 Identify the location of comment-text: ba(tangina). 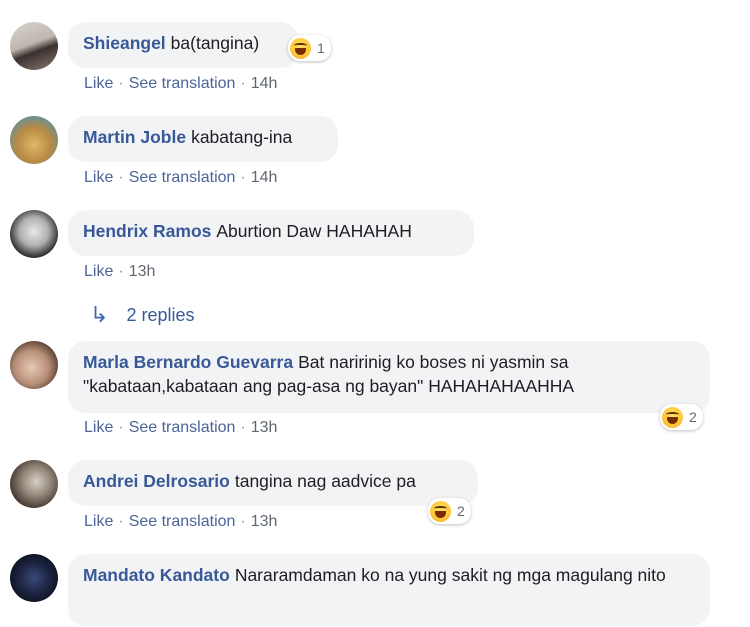
(215, 43).